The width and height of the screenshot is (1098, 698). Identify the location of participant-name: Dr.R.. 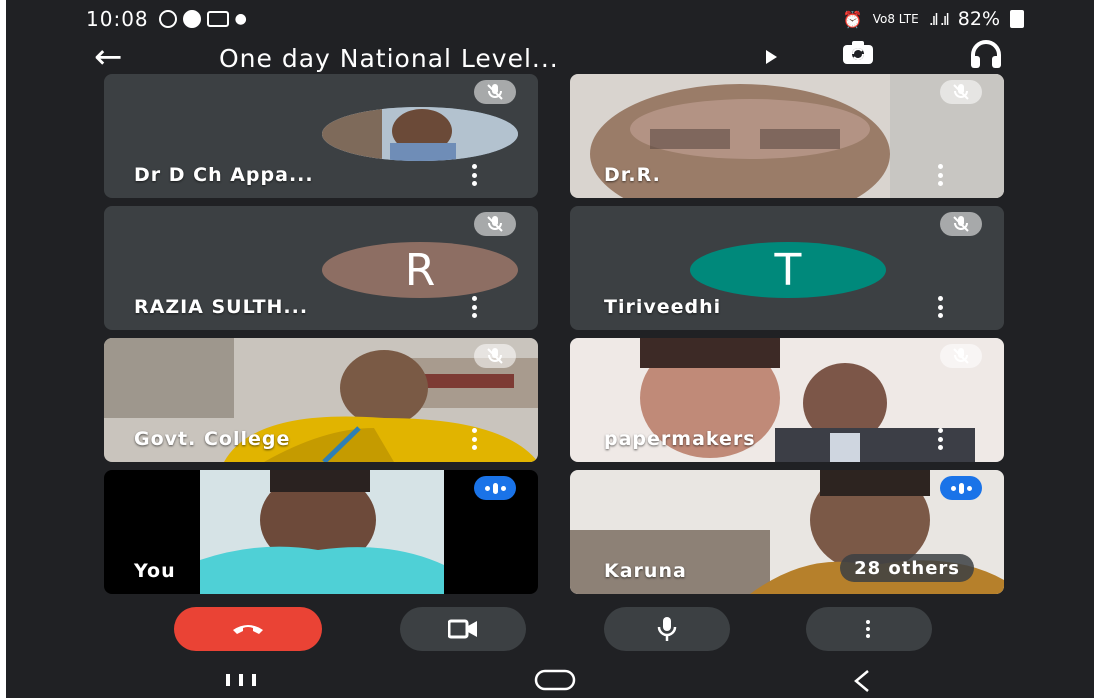
(632, 175).